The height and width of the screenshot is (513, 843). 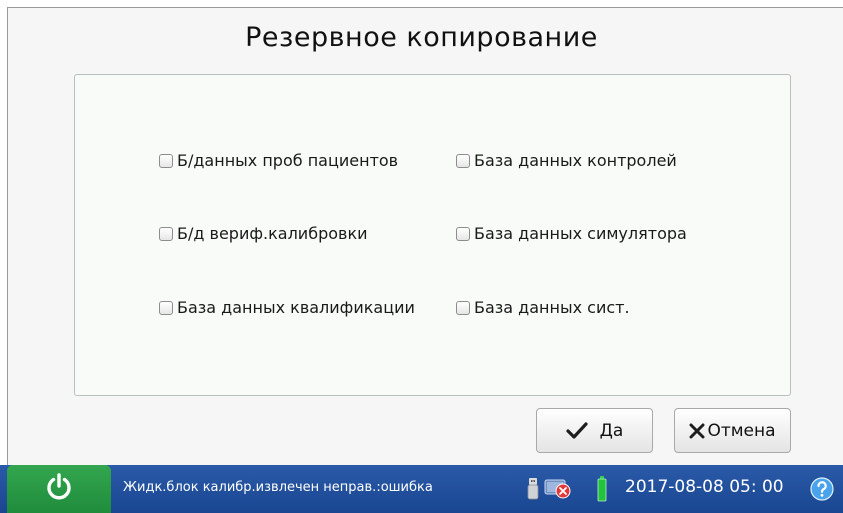 What do you see at coordinates (822, 491) in the screenshot?
I see `help-icon` at bounding box center [822, 491].